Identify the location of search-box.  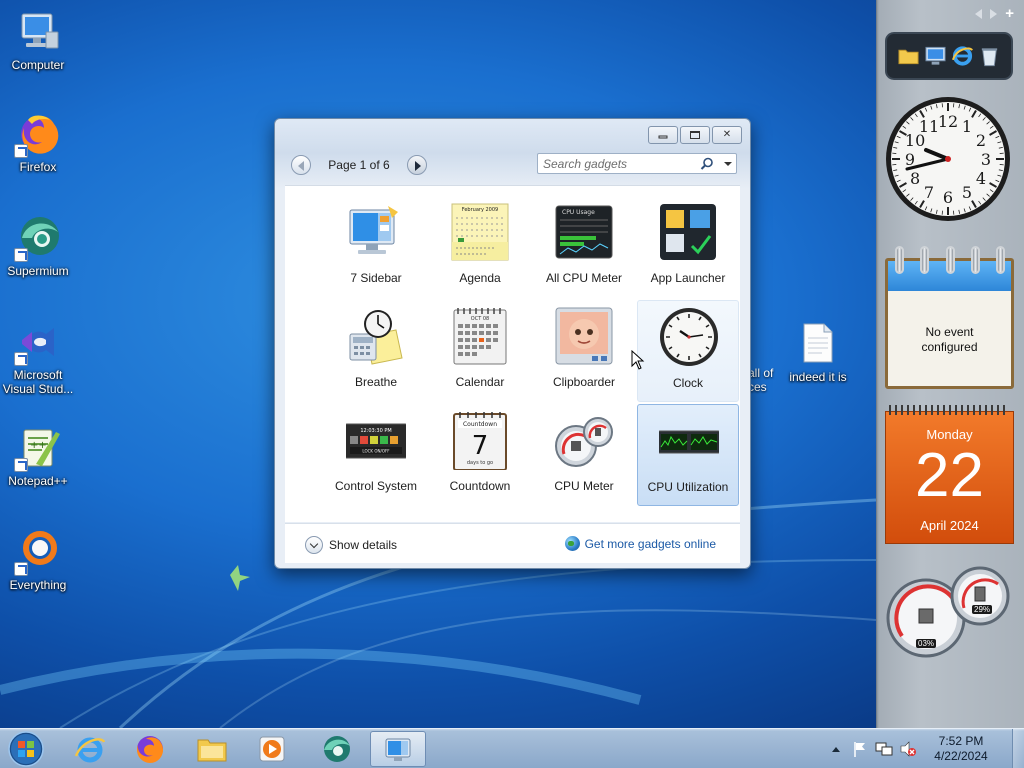
(637, 163).